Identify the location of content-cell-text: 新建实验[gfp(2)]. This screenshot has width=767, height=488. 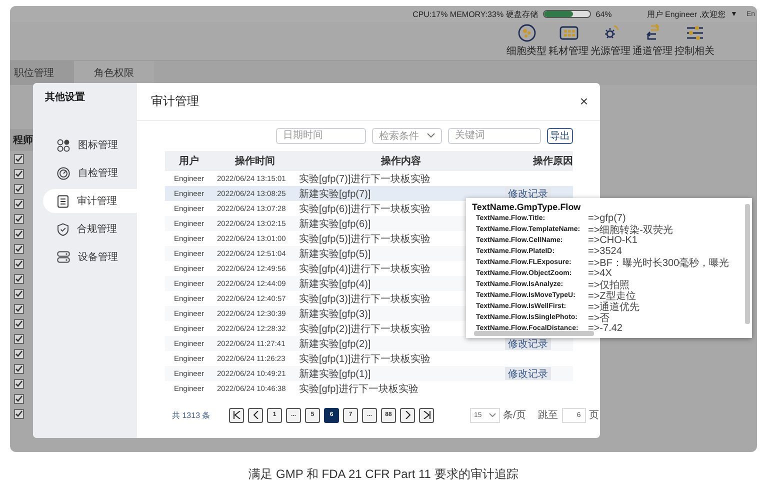
(335, 344).